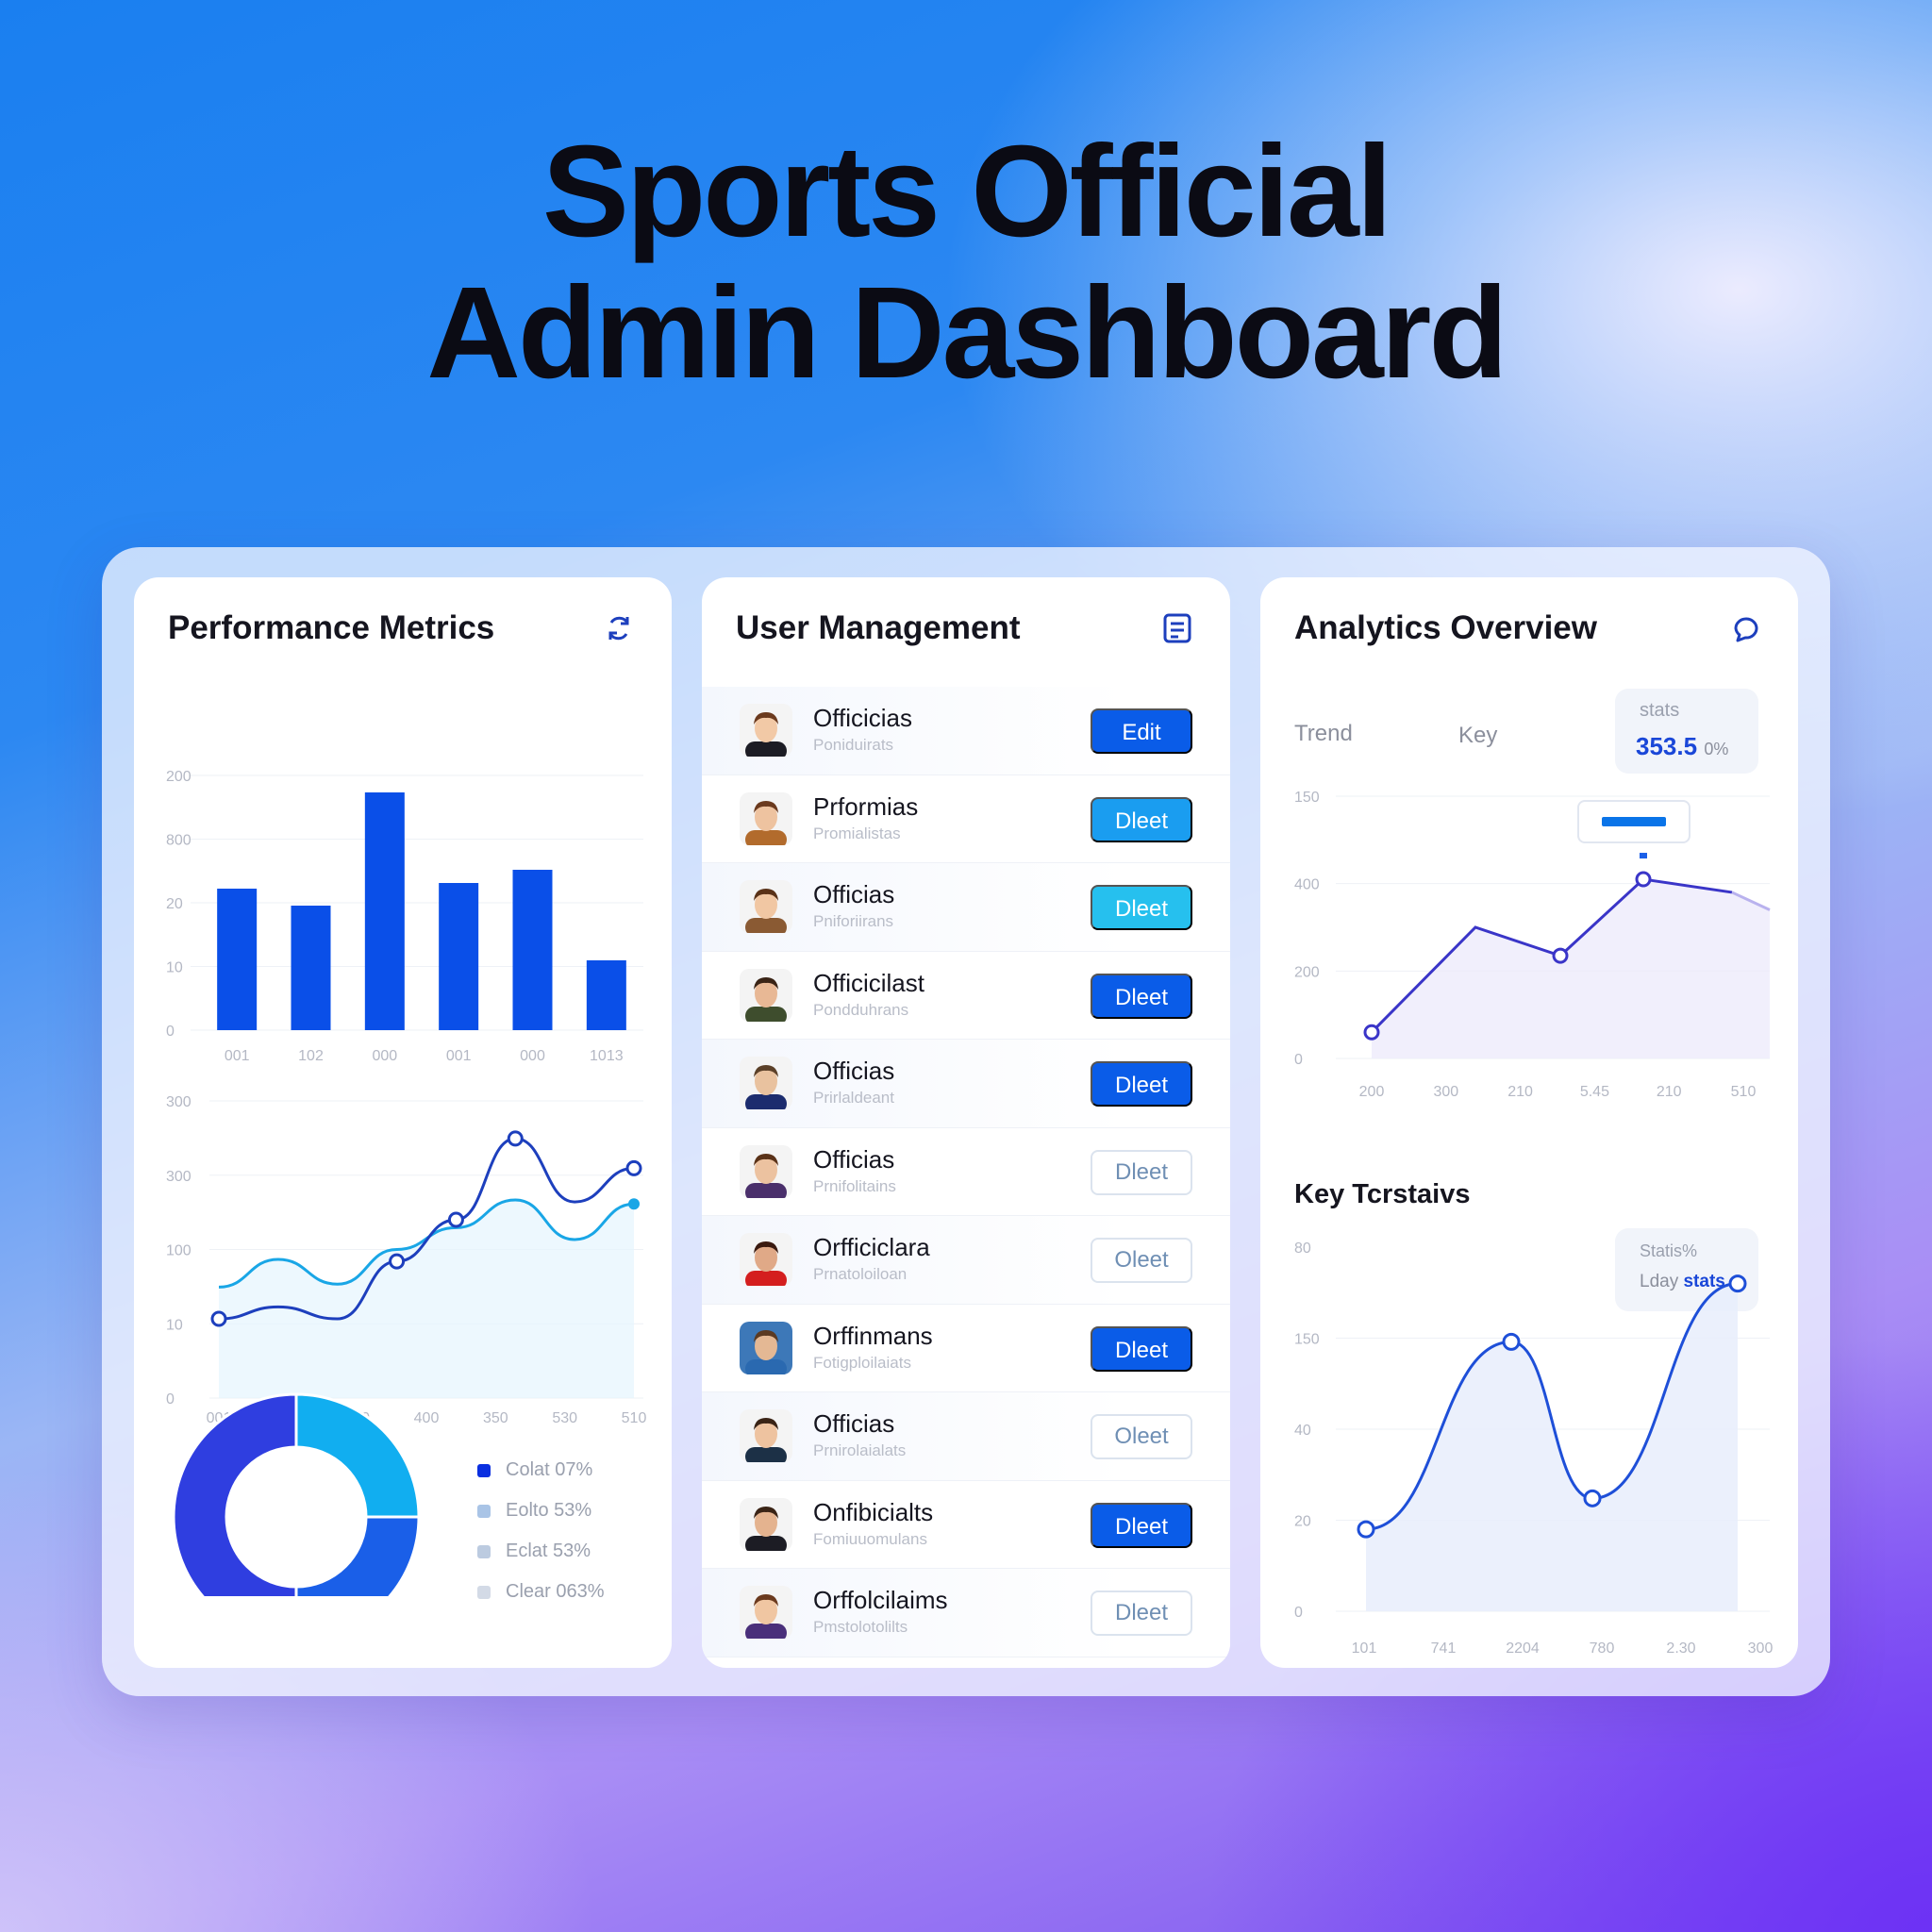 Image resolution: width=1932 pixels, height=1932 pixels. I want to click on legend-swatch, so click(484, 1592).